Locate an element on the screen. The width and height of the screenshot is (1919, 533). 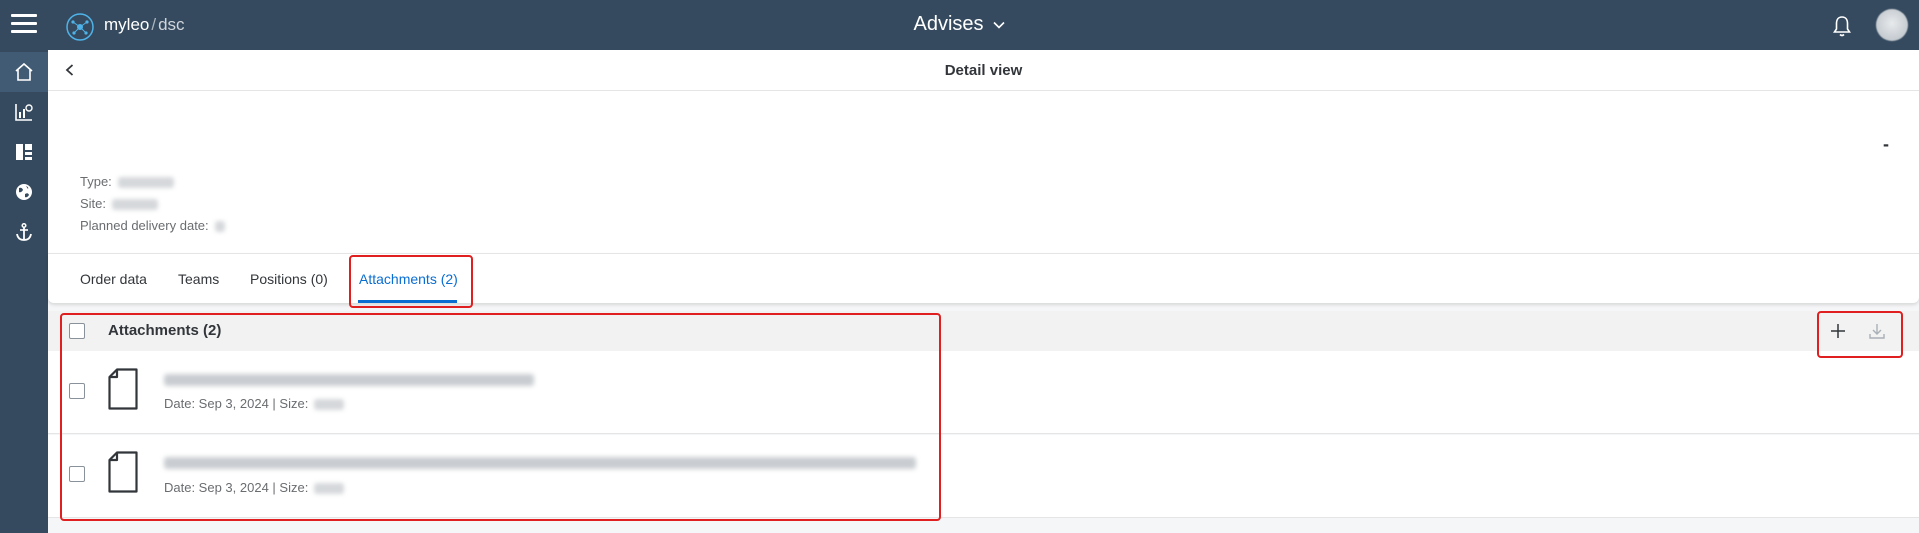
brand-name: myleo / dsc is located at coordinates (144, 25).